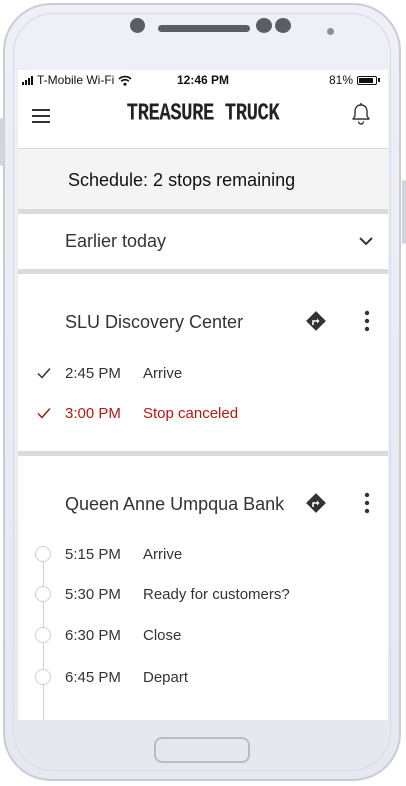 This screenshot has width=406, height=786. I want to click on battery-icon, so click(367, 80).